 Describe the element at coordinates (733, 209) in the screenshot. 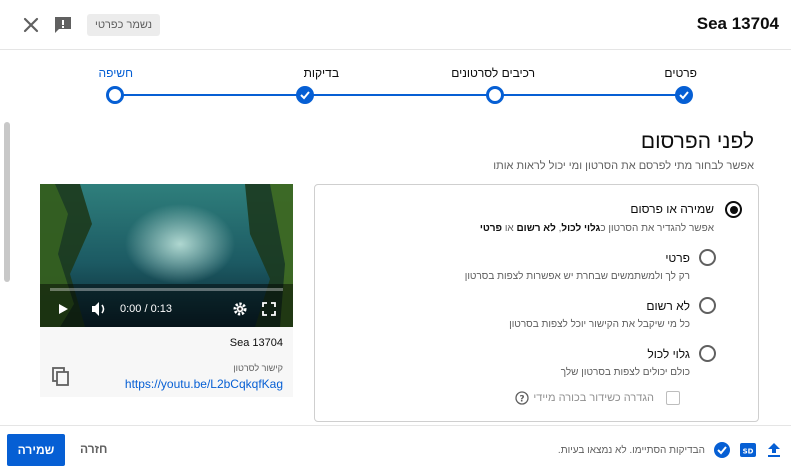

I see `save-publish-radio` at that location.